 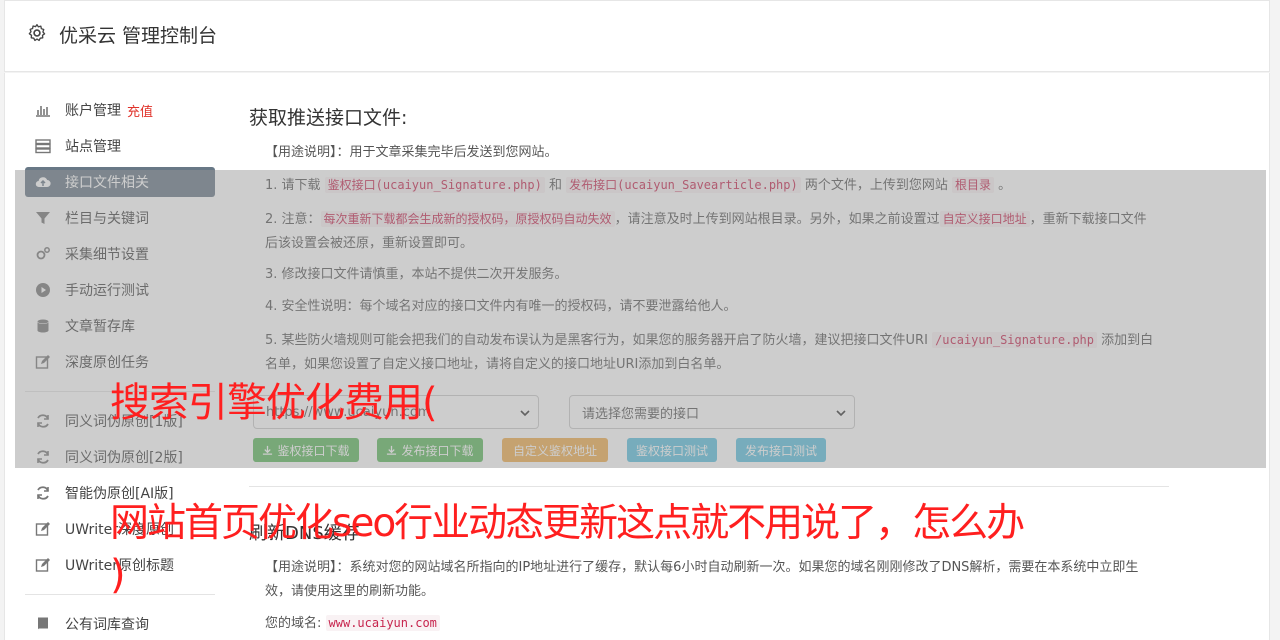 I want to click on sidebar-item-label: 公有词库查询, so click(x=107, y=625).